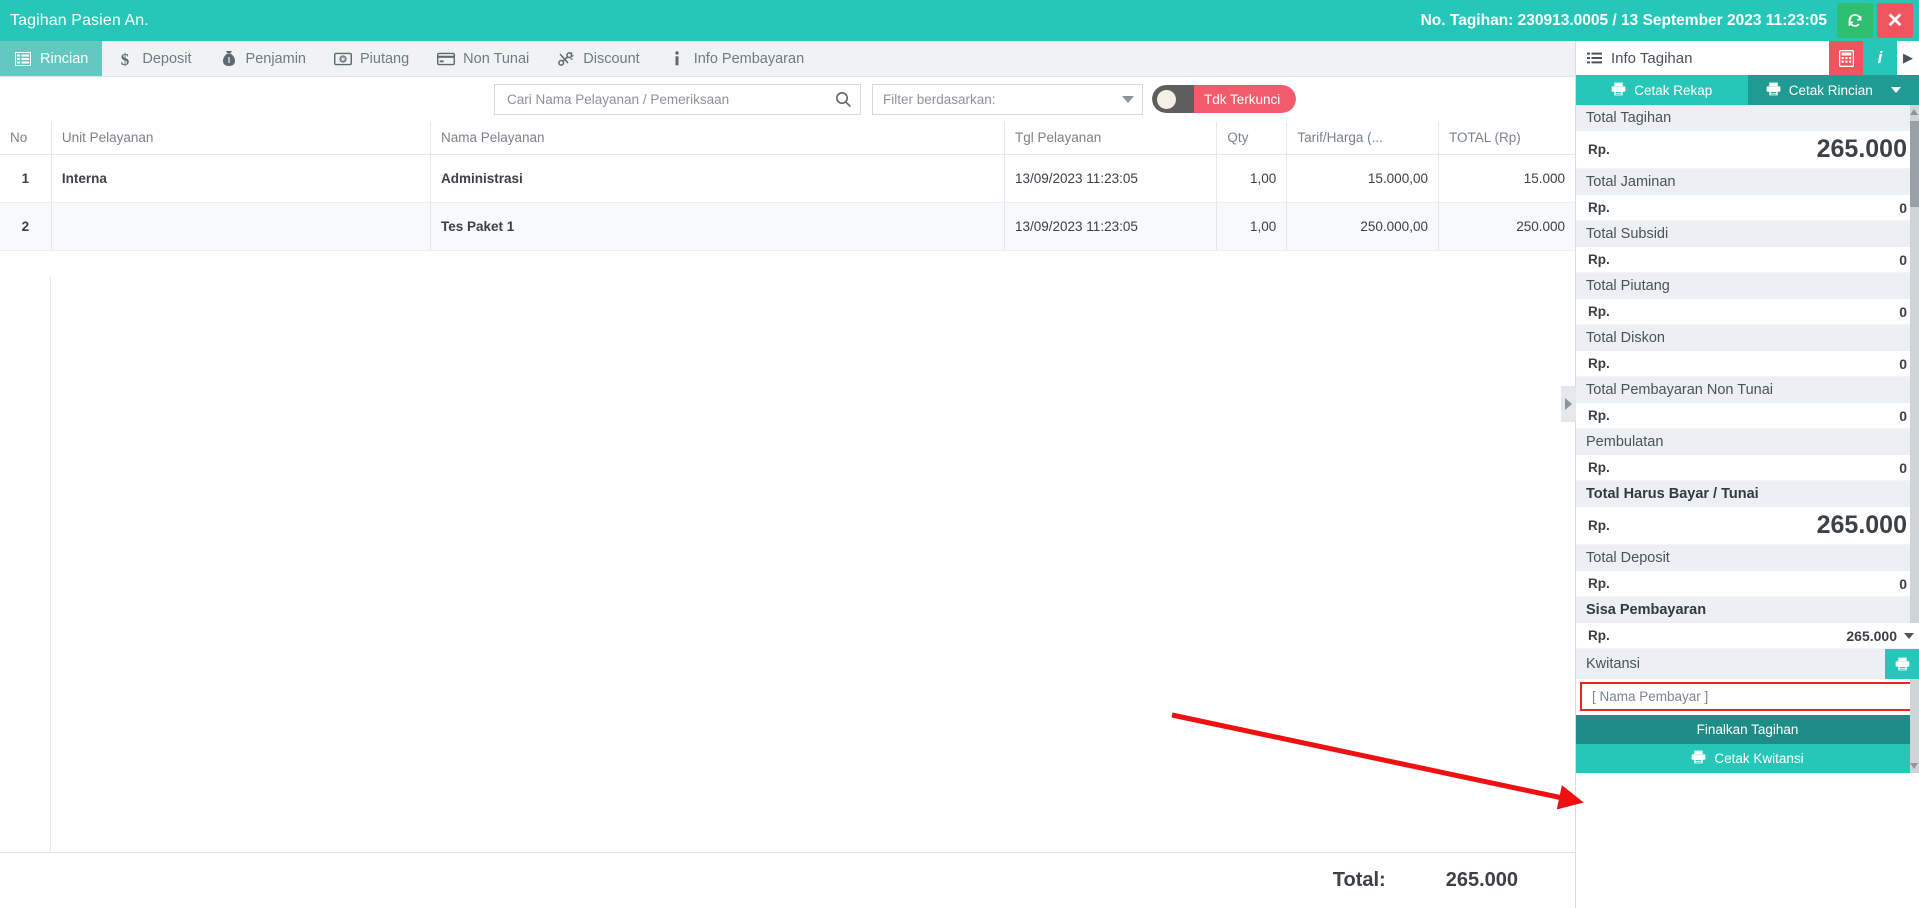 Image resolution: width=1919 pixels, height=908 pixels. Describe the element at coordinates (1251, 138) in the screenshot. I see `column-header-qty: Qty` at that location.